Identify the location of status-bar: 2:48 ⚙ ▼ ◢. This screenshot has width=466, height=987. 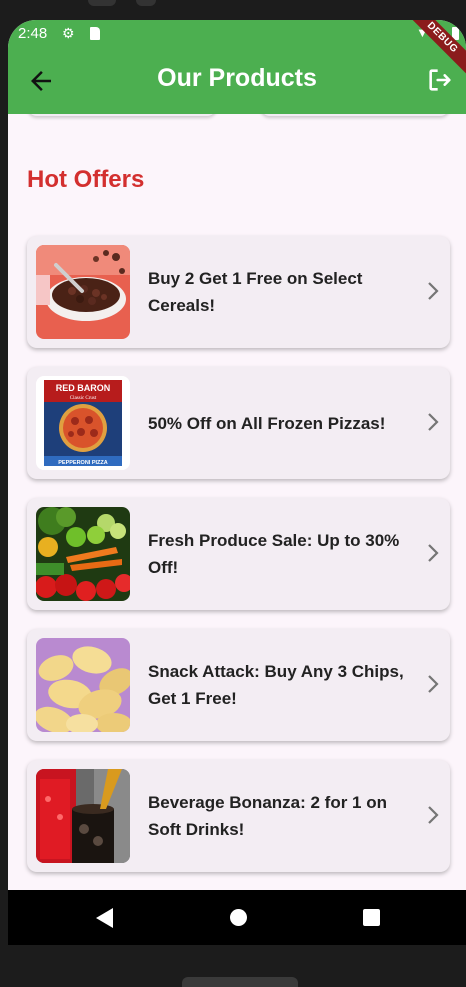
(237, 34).